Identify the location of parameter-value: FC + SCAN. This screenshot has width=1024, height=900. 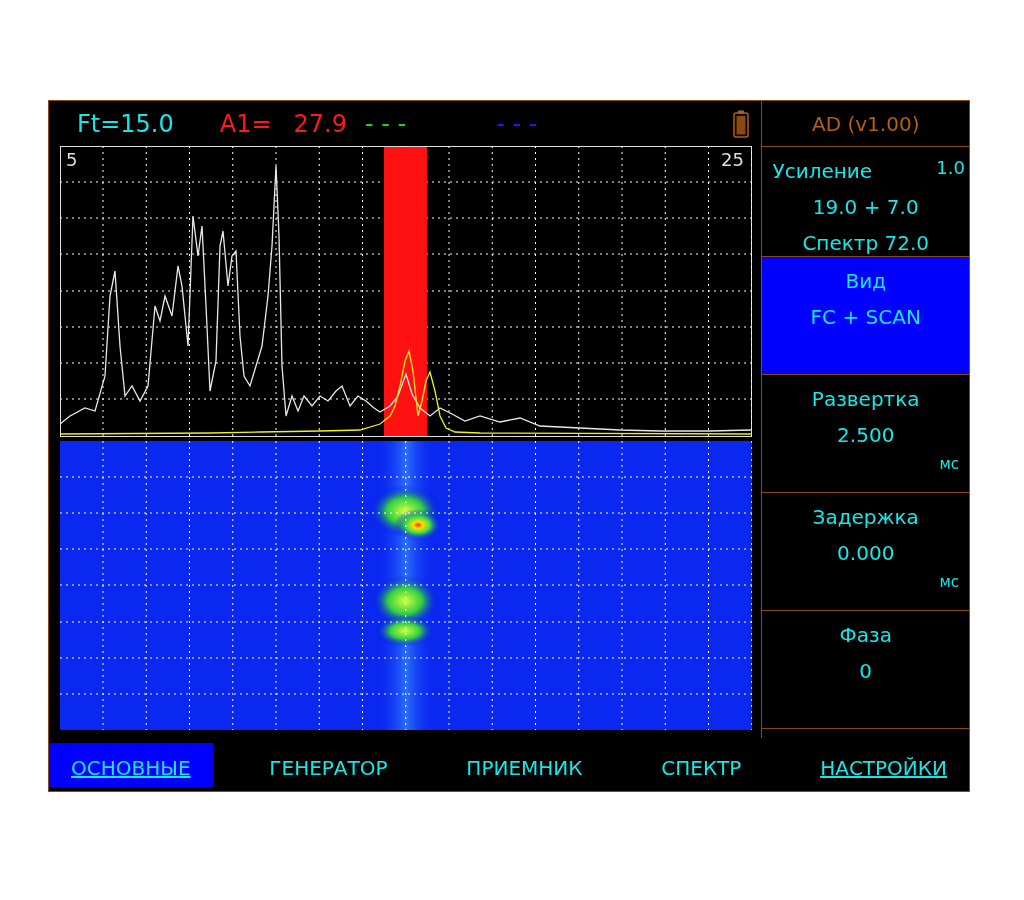
(865, 317).